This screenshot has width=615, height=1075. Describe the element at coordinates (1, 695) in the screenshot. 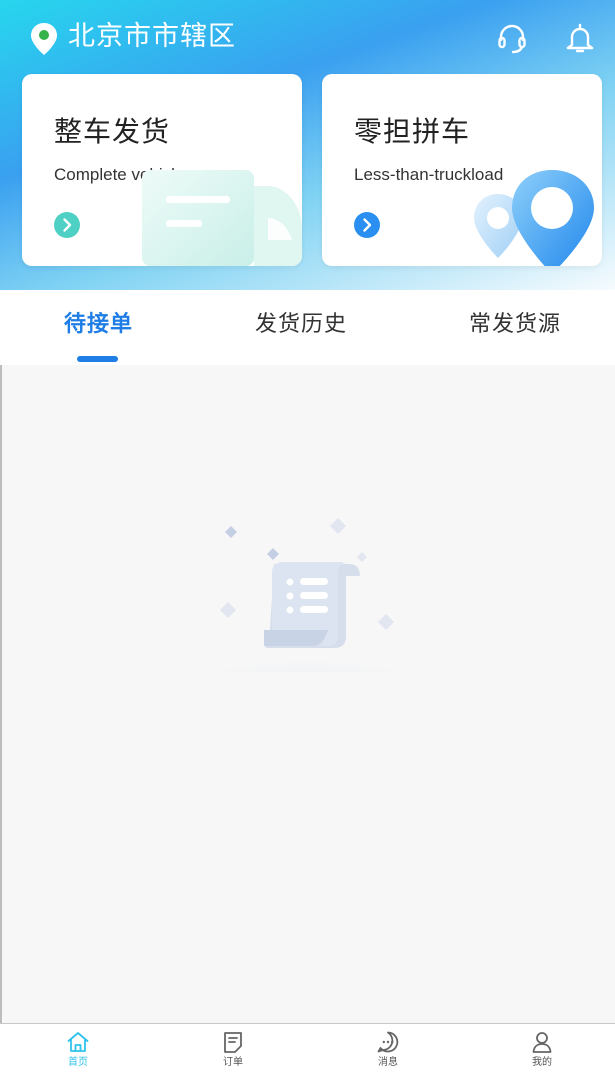

I see `content-left-border` at that location.